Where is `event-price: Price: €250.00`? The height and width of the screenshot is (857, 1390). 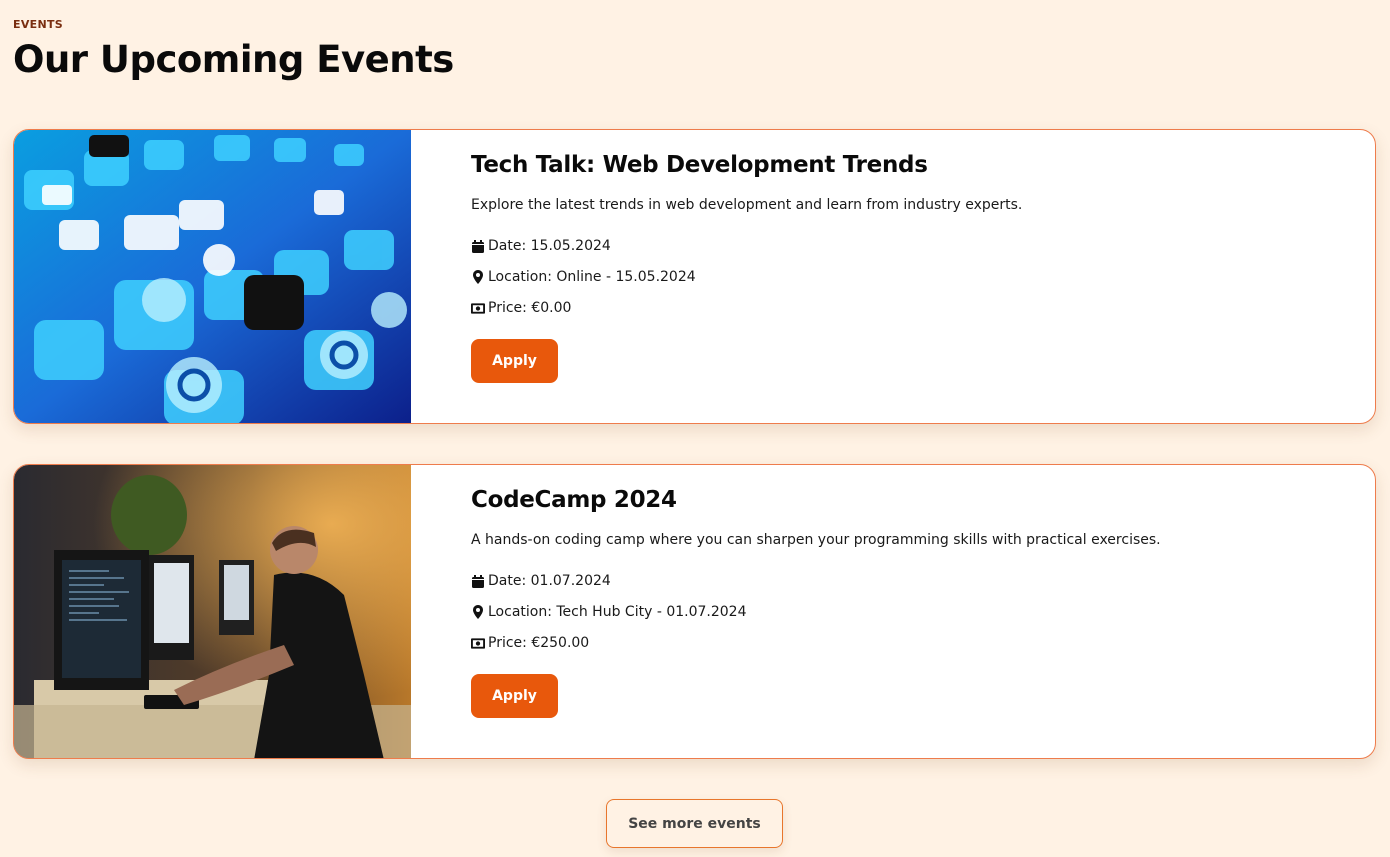
event-price: Price: €250.00 is located at coordinates (530, 643).